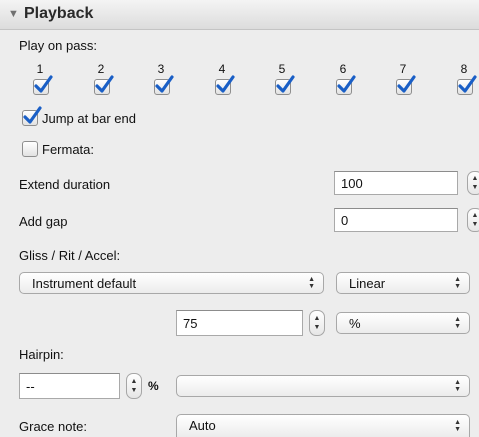  I want to click on pass-3-checkbox, so click(164, 85).